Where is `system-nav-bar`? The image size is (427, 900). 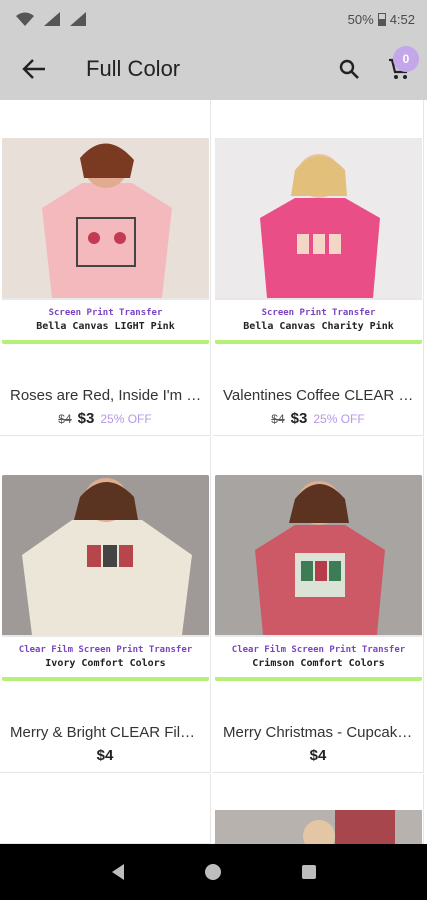
system-nav-bar is located at coordinates (213, 872).